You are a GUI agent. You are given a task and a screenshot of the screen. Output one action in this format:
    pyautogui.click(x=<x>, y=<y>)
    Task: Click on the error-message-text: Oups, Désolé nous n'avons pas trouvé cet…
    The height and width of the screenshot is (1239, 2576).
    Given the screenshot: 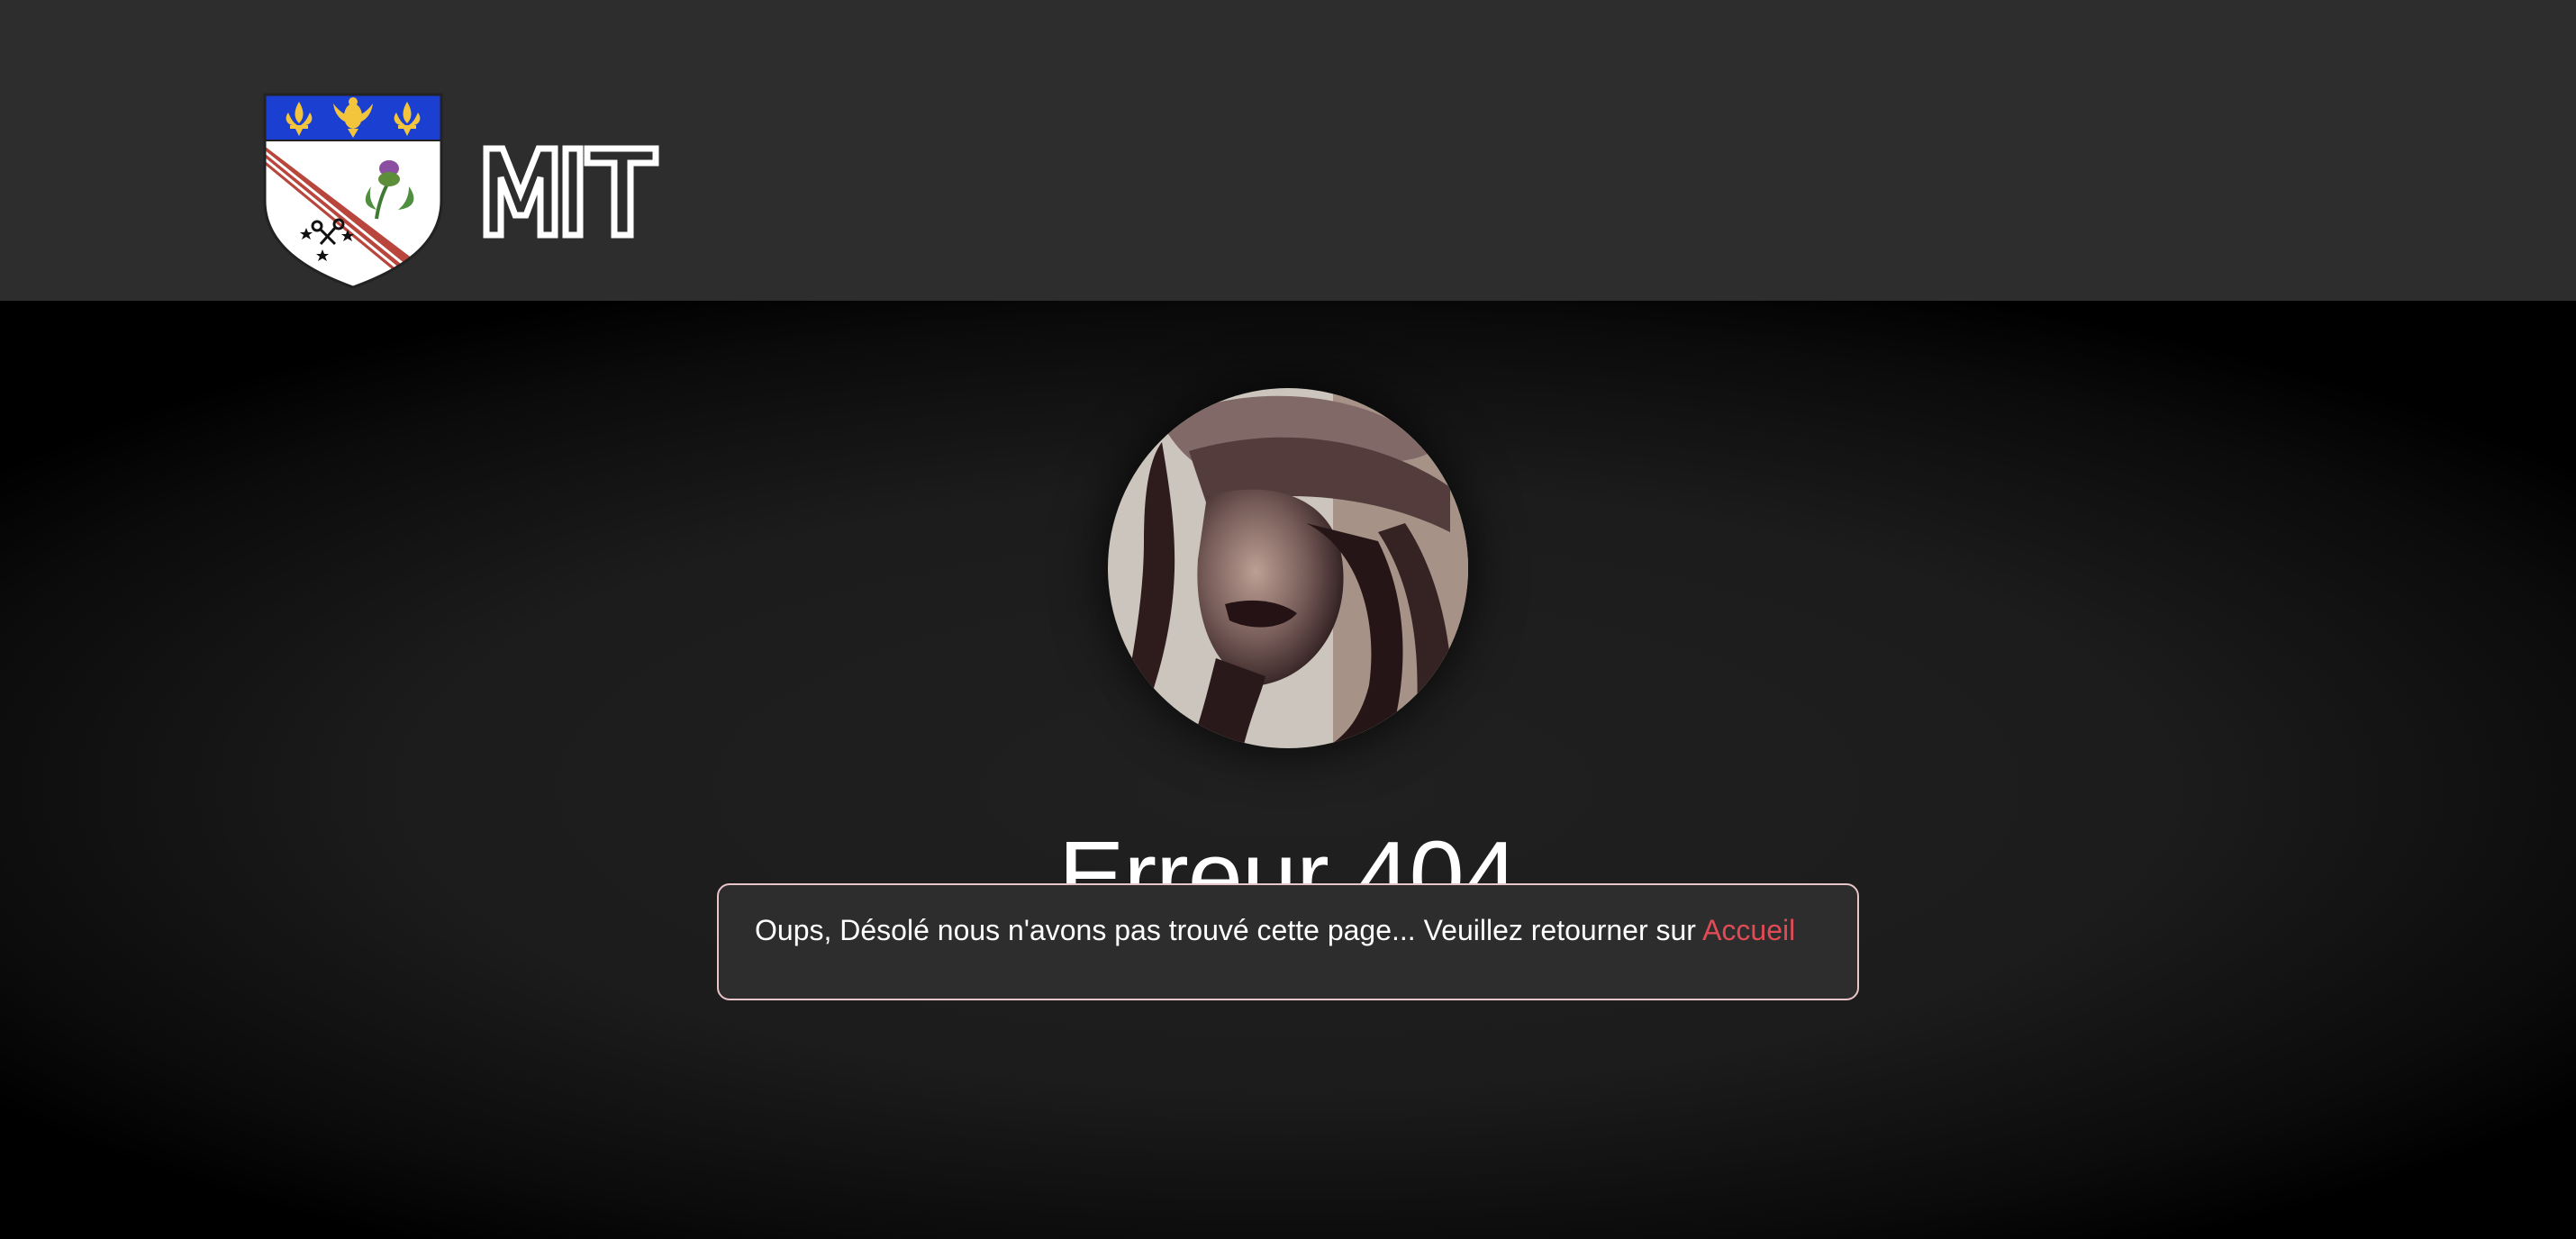 What is the action you would take?
    pyautogui.click(x=1229, y=930)
    